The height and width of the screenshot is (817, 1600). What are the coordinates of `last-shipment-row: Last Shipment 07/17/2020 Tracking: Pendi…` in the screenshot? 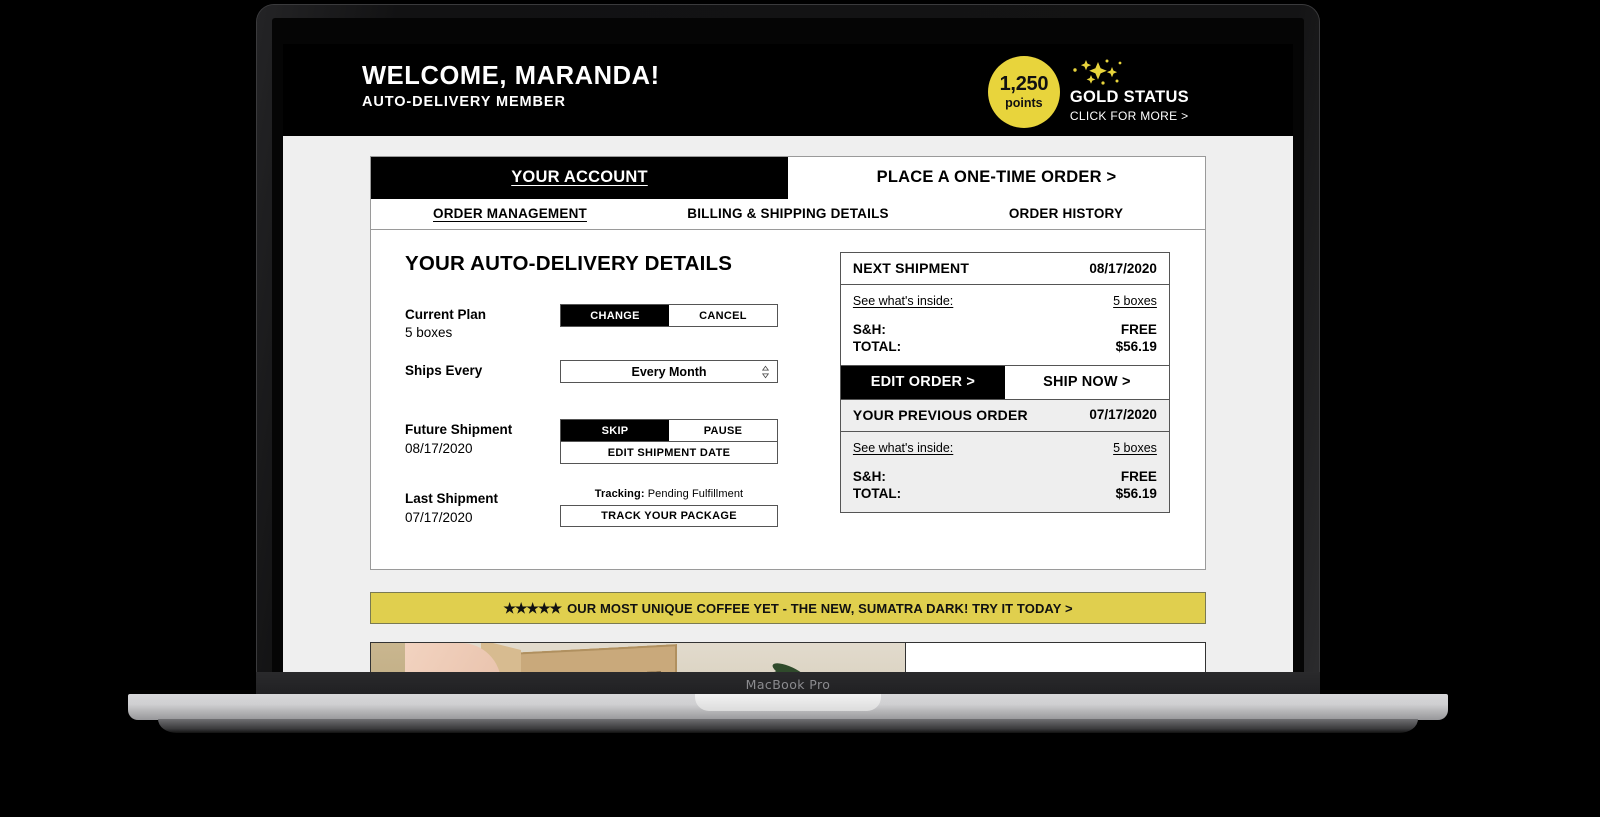 It's located at (622, 508).